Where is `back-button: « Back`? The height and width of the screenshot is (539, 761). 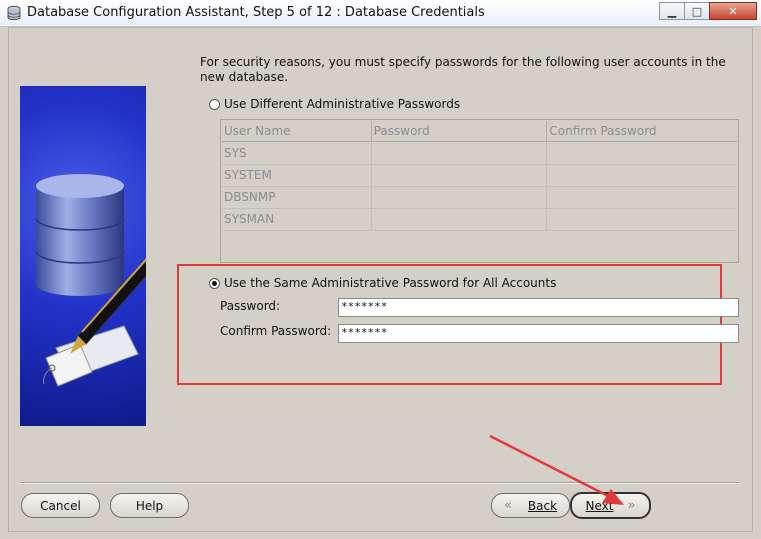
back-button: « Back is located at coordinates (530, 505).